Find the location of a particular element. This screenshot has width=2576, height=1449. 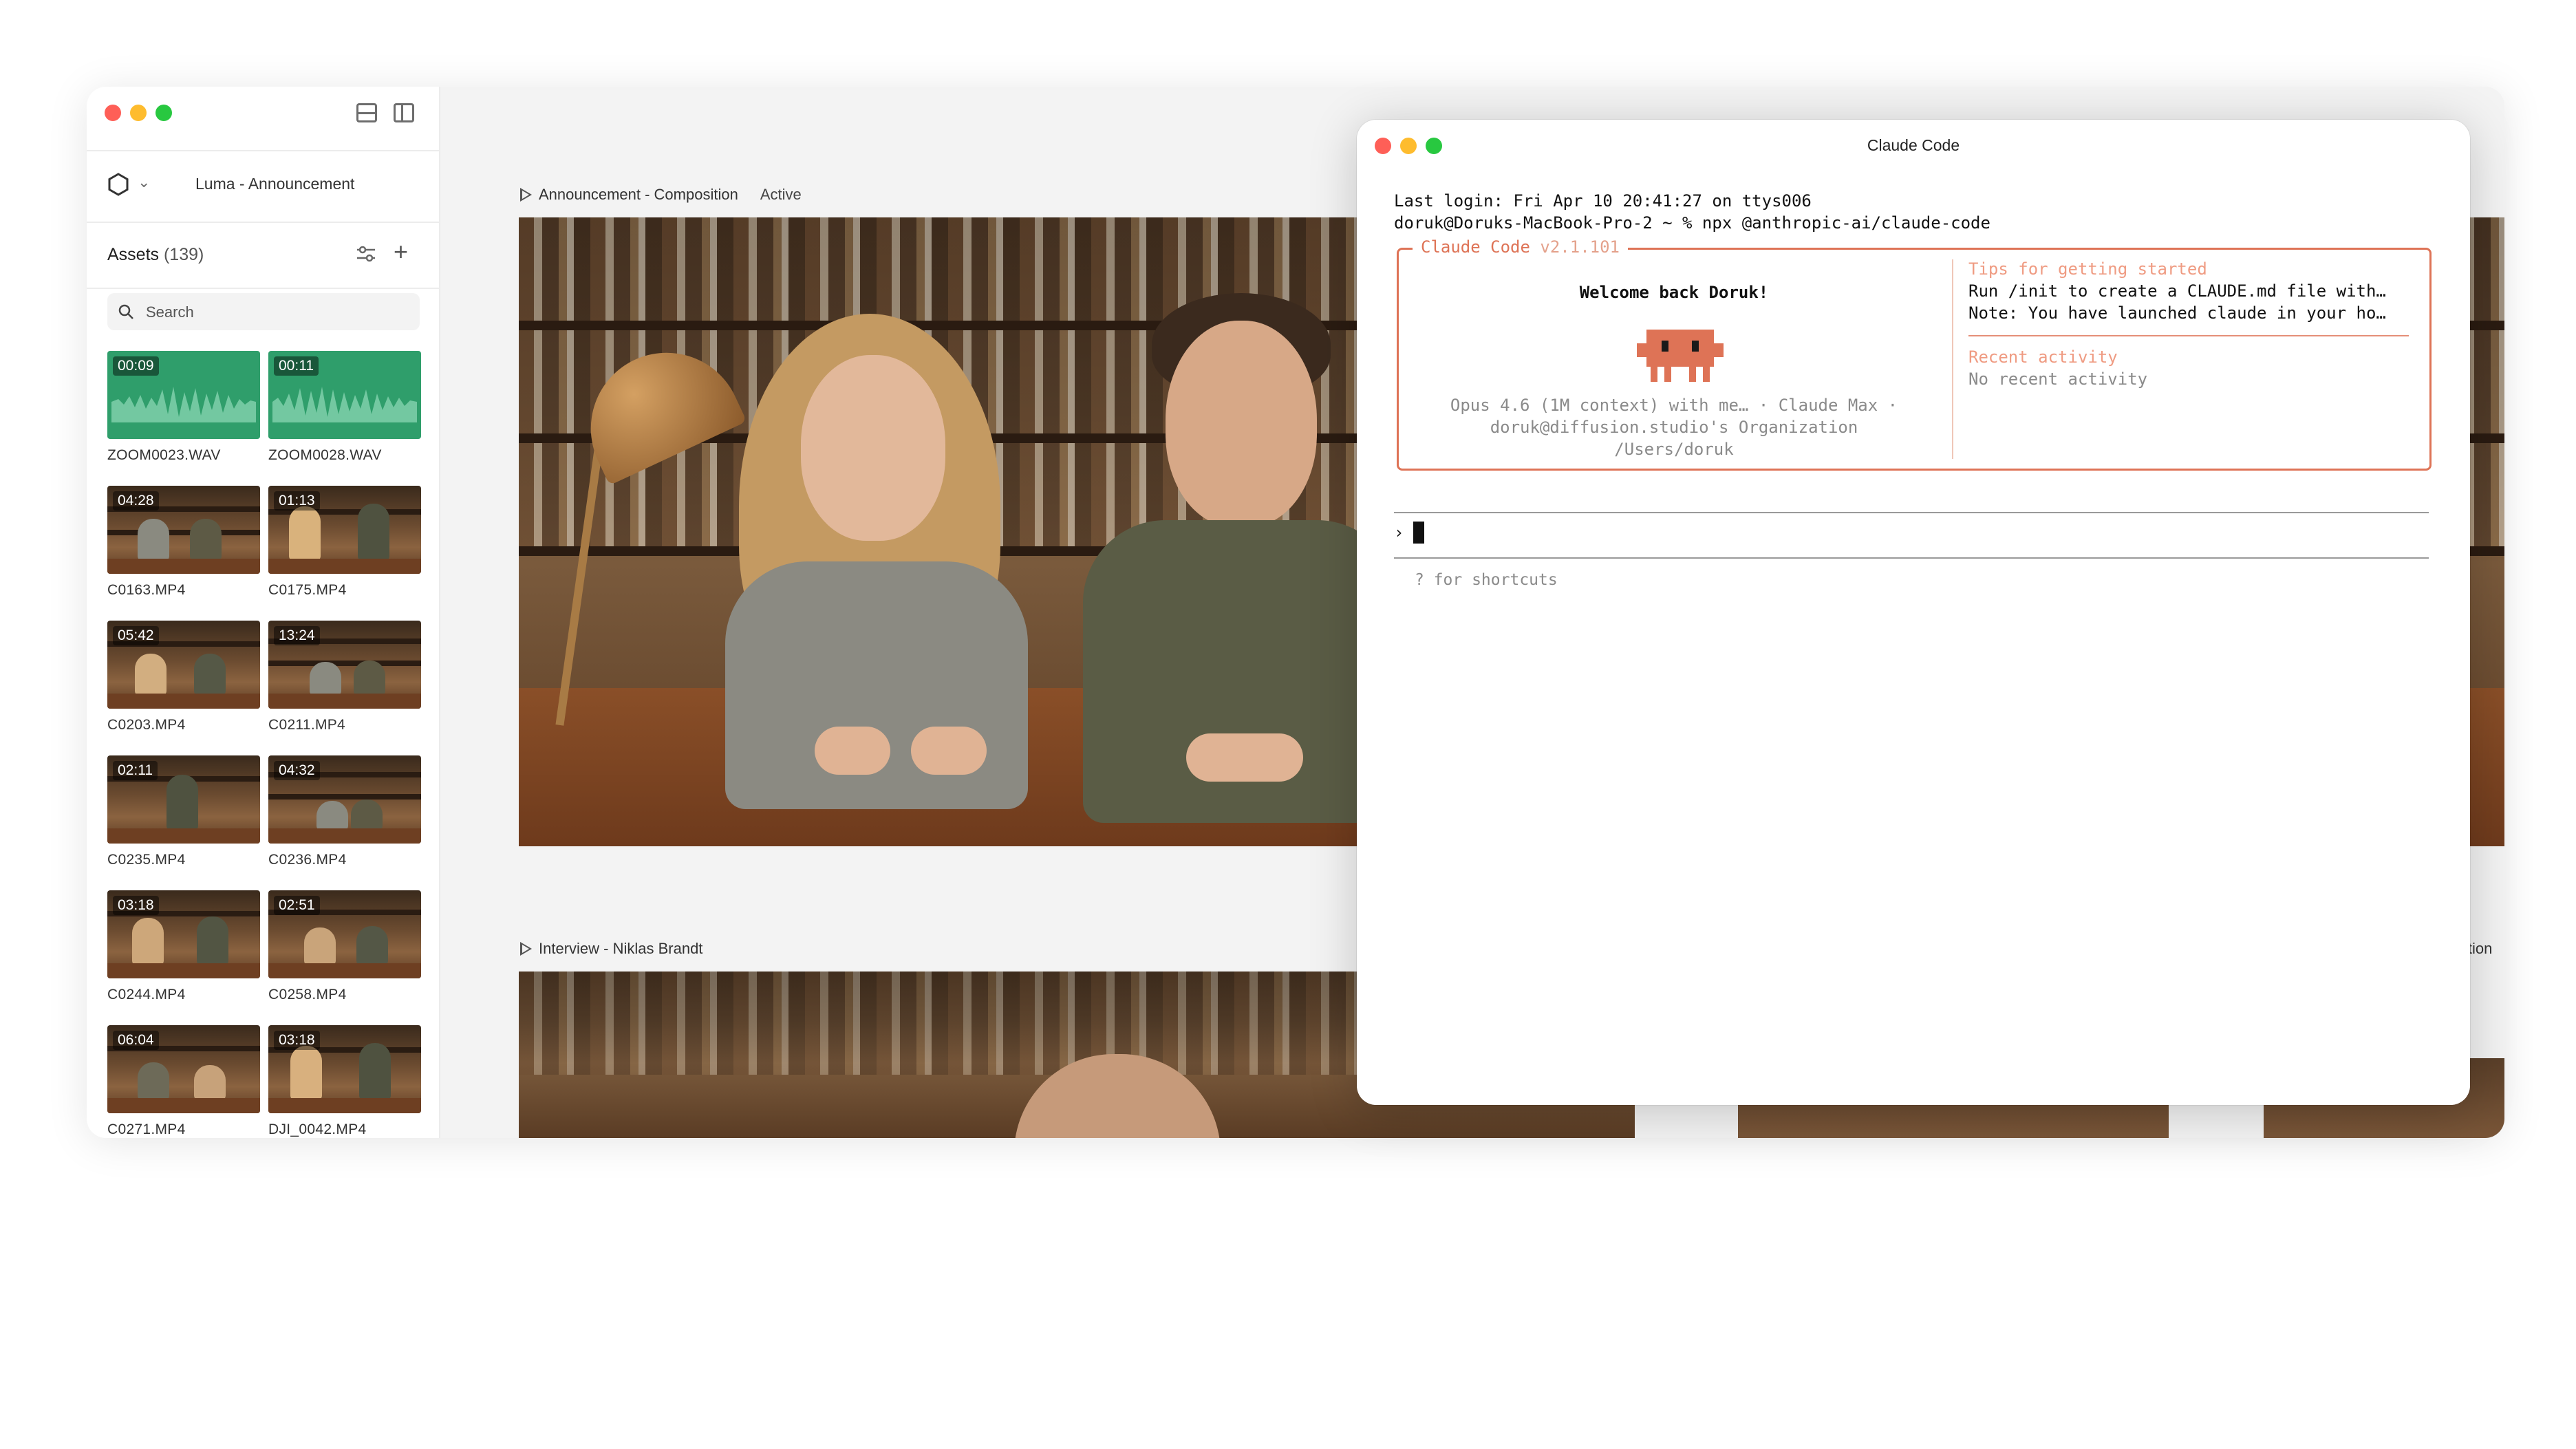

sidebar-toggle-icon is located at coordinates (404, 112).